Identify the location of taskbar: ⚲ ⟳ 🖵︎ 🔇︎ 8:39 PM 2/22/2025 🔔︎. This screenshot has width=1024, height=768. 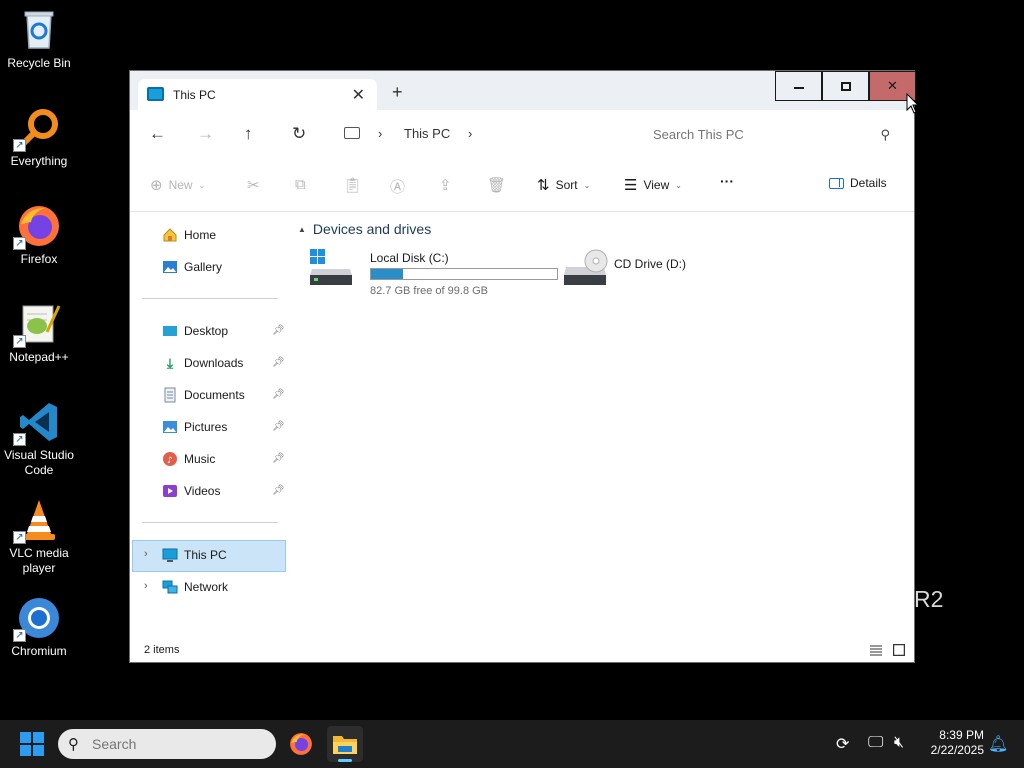
(512, 744).